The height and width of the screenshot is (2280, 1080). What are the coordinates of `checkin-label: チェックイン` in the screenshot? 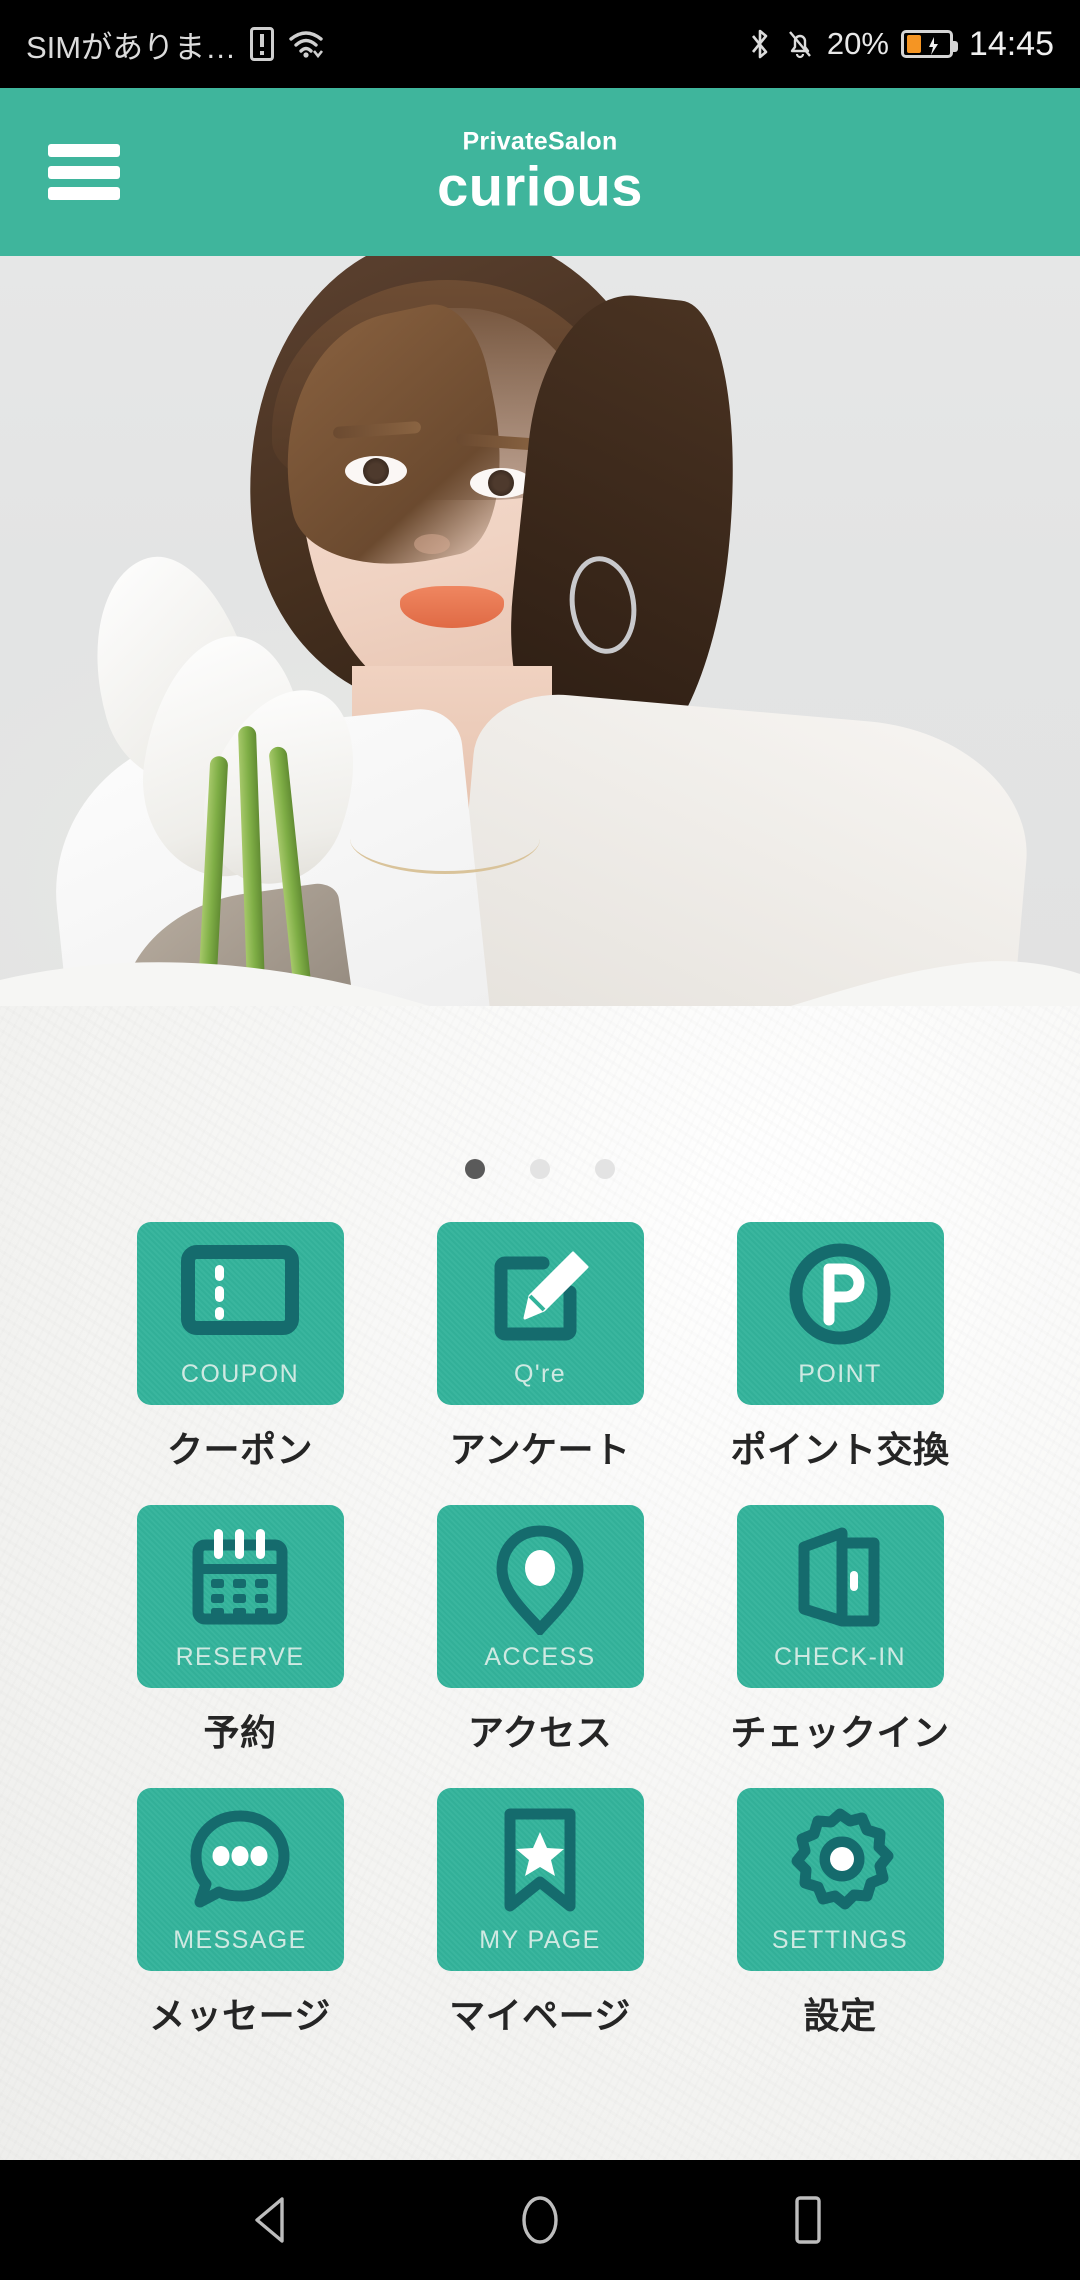 It's located at (840, 1732).